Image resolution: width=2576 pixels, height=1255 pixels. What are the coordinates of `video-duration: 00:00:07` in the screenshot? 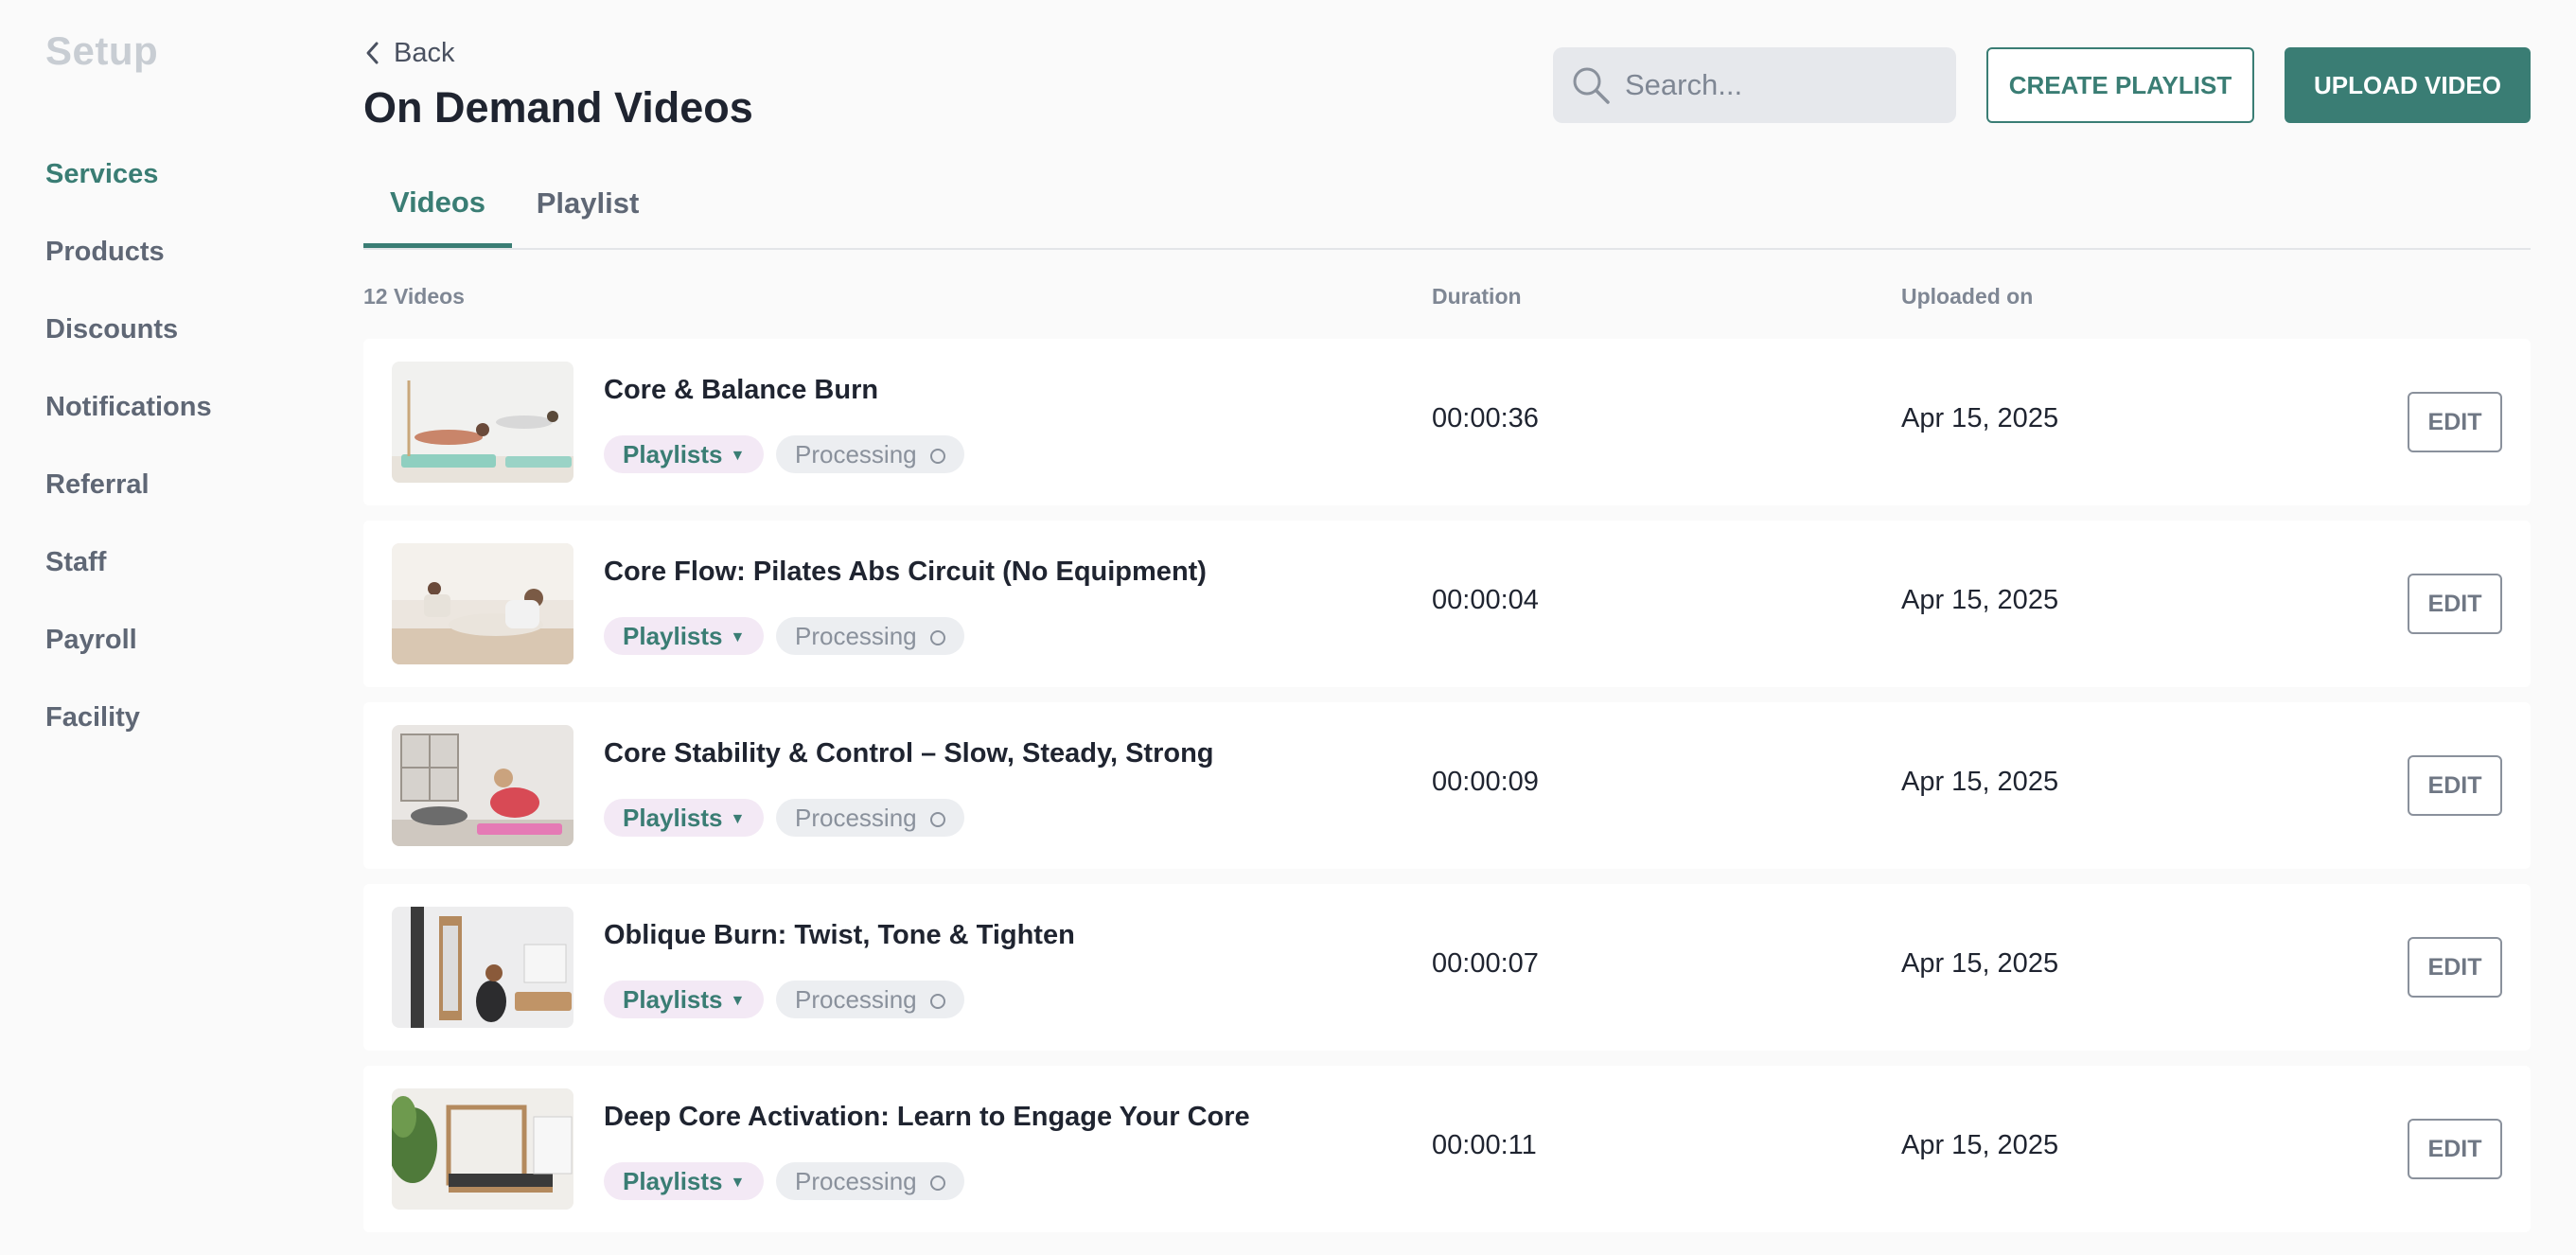 It's located at (1485, 963).